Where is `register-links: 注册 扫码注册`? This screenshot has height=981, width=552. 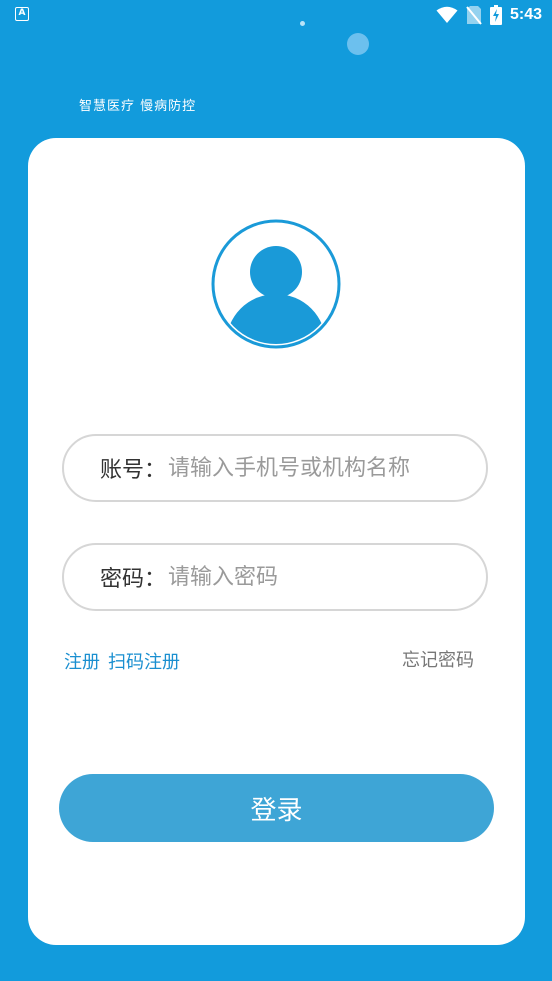 register-links: 注册 扫码注册 is located at coordinates (122, 661).